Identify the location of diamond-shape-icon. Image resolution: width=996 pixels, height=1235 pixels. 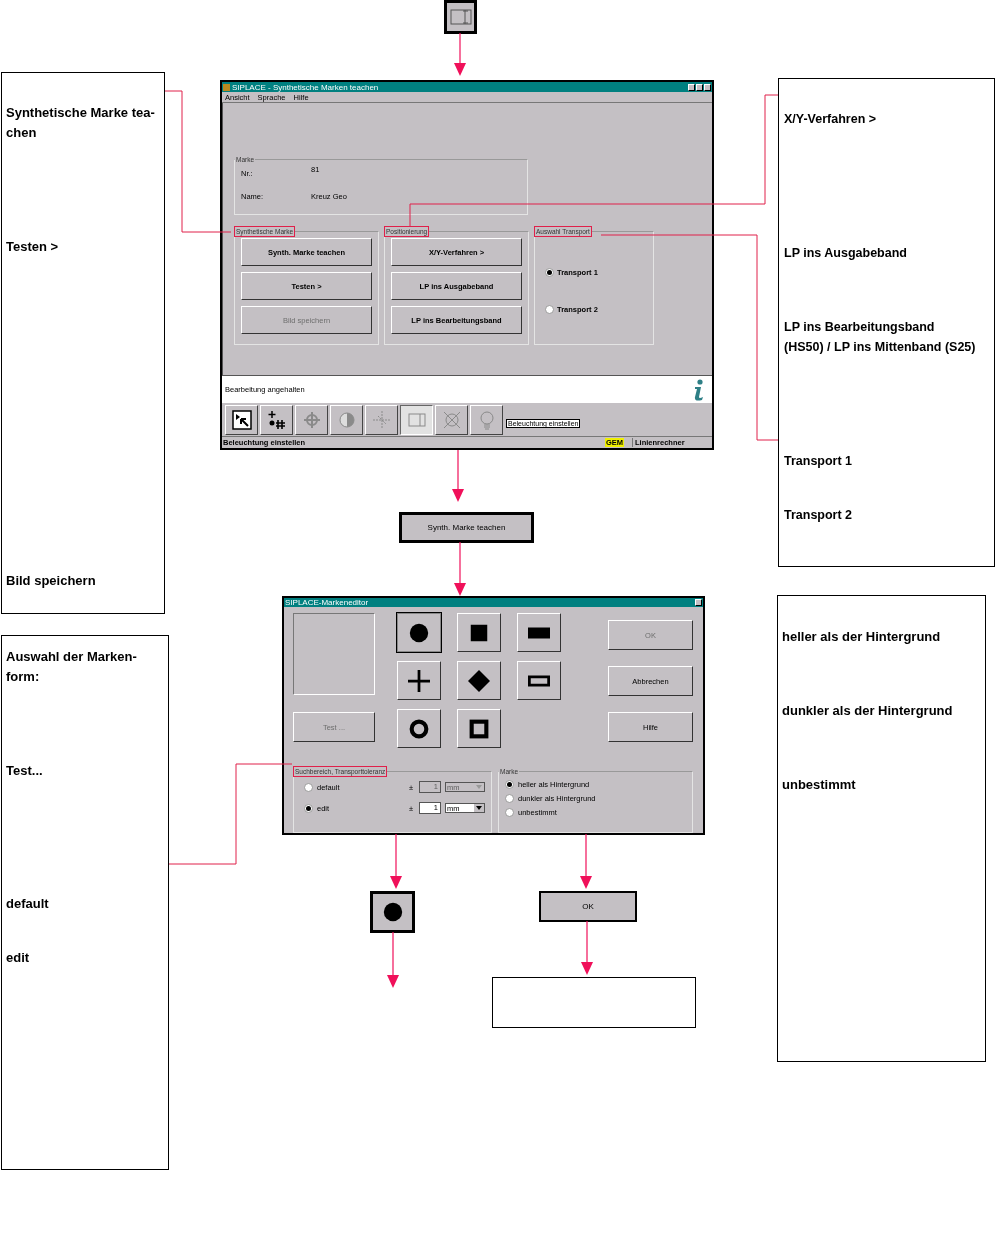
(479, 680).